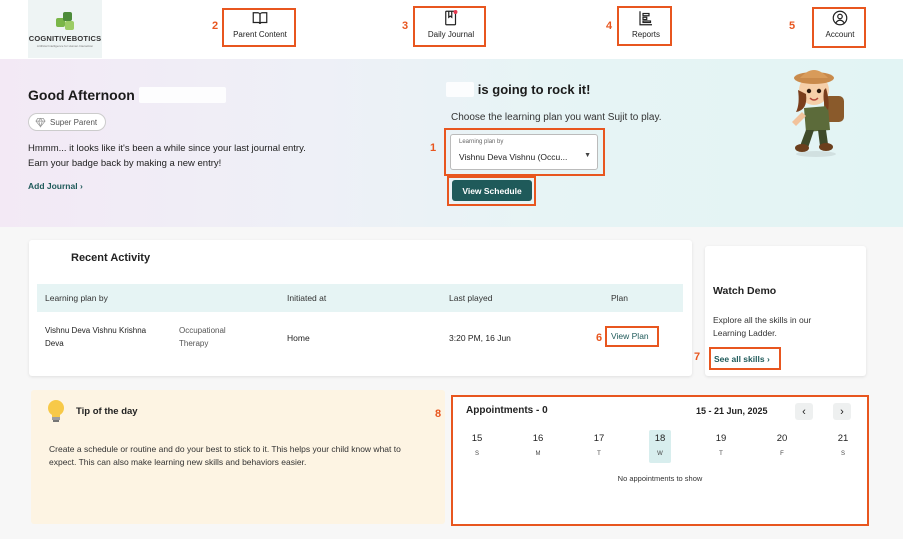 The image size is (903, 539). I want to click on explorer-girl-illustration, so click(818, 113).